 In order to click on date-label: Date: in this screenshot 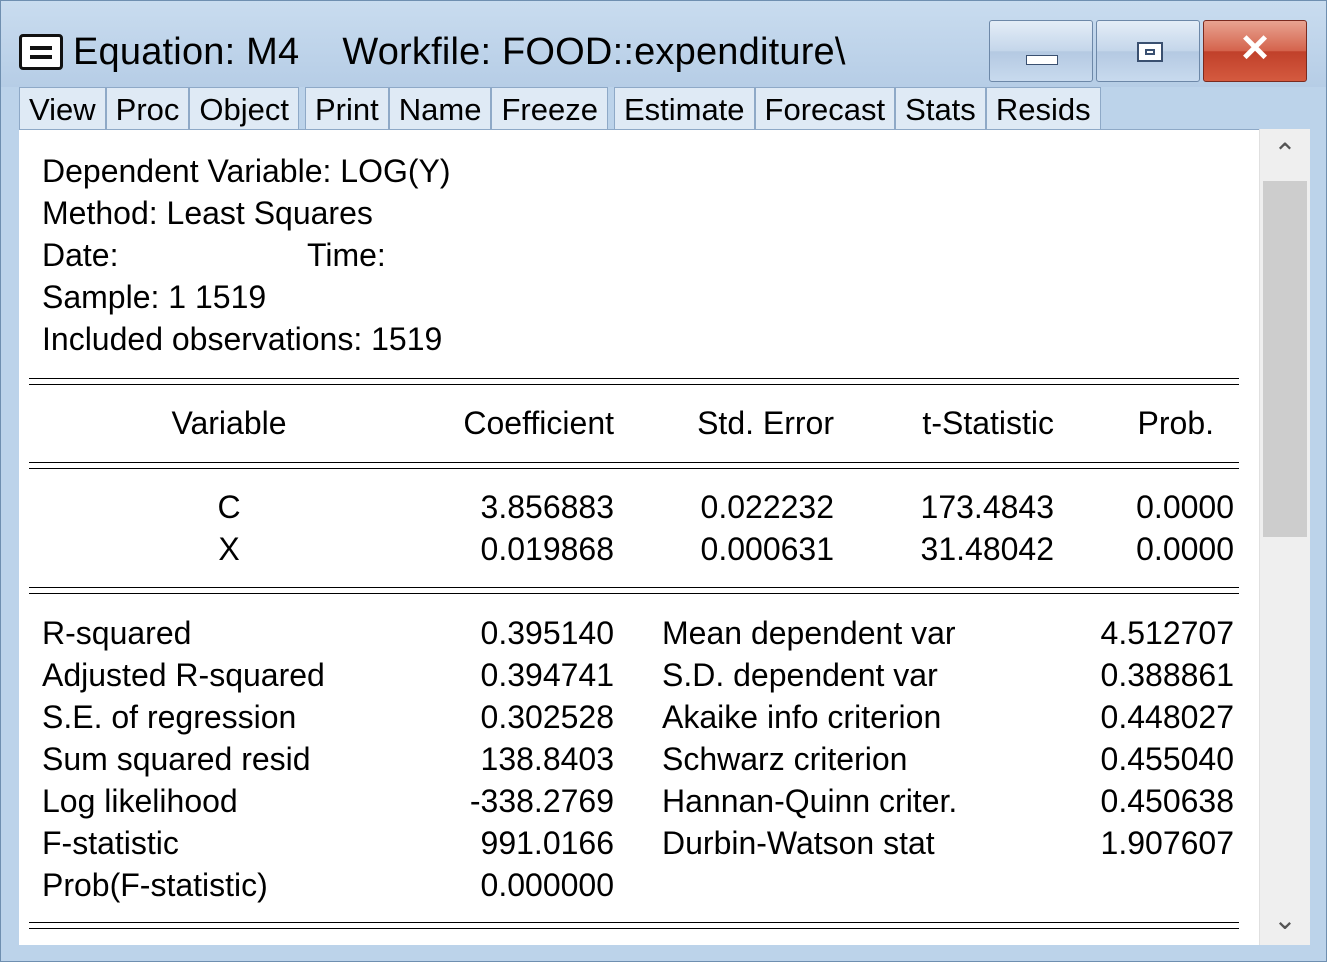, I will do `click(80, 255)`.